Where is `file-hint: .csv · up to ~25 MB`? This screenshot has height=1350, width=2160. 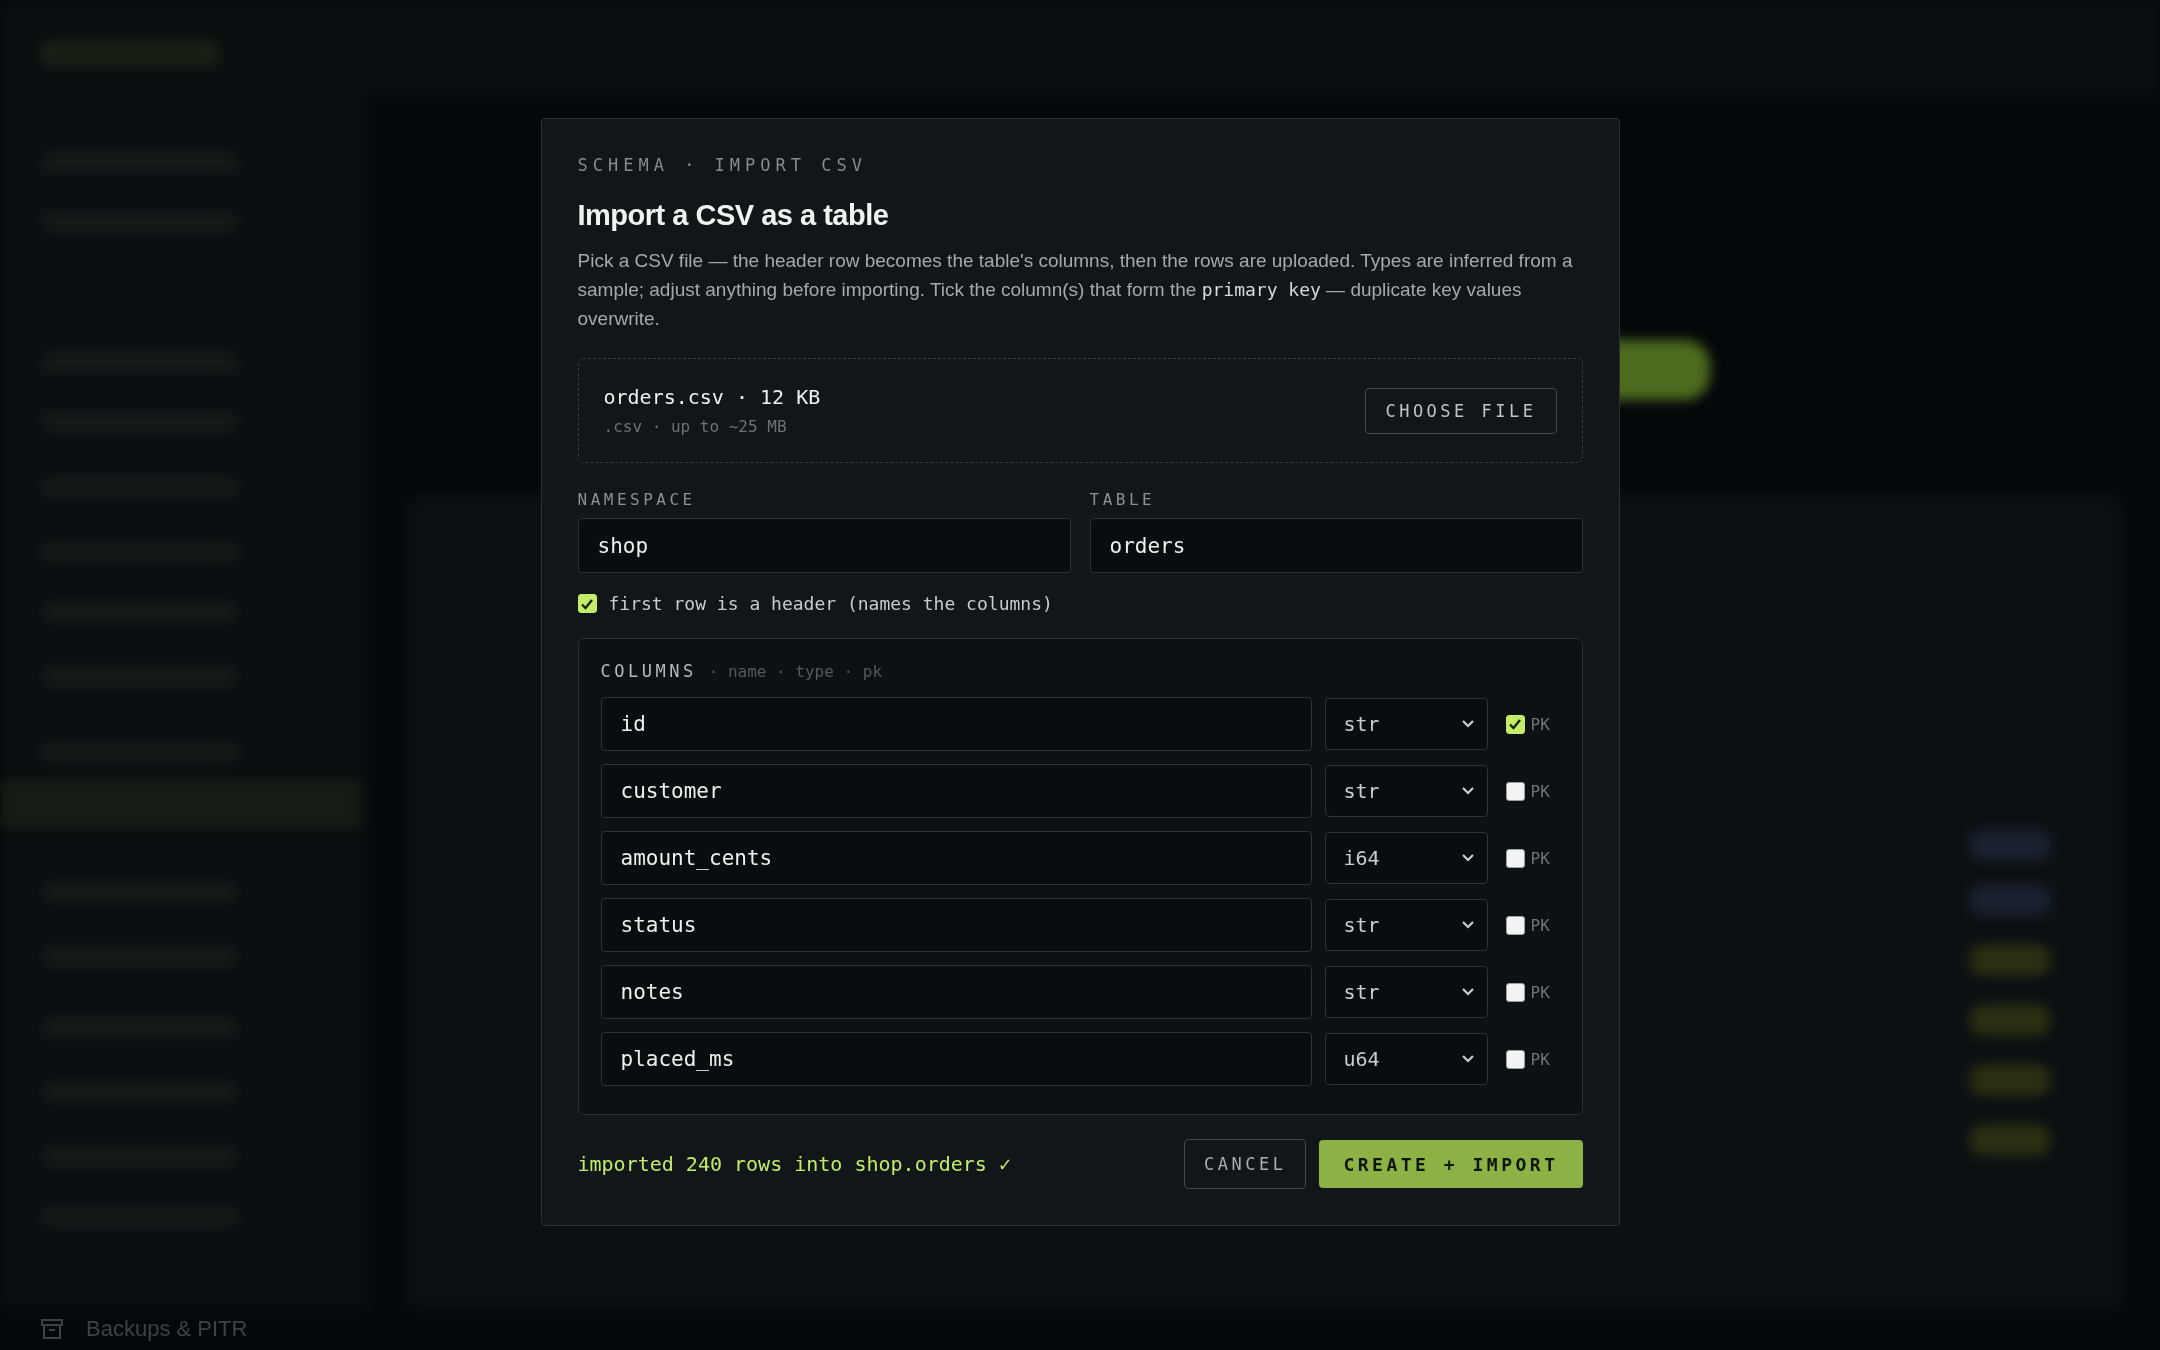 file-hint: .csv · up to ~25 MB is located at coordinates (695, 426).